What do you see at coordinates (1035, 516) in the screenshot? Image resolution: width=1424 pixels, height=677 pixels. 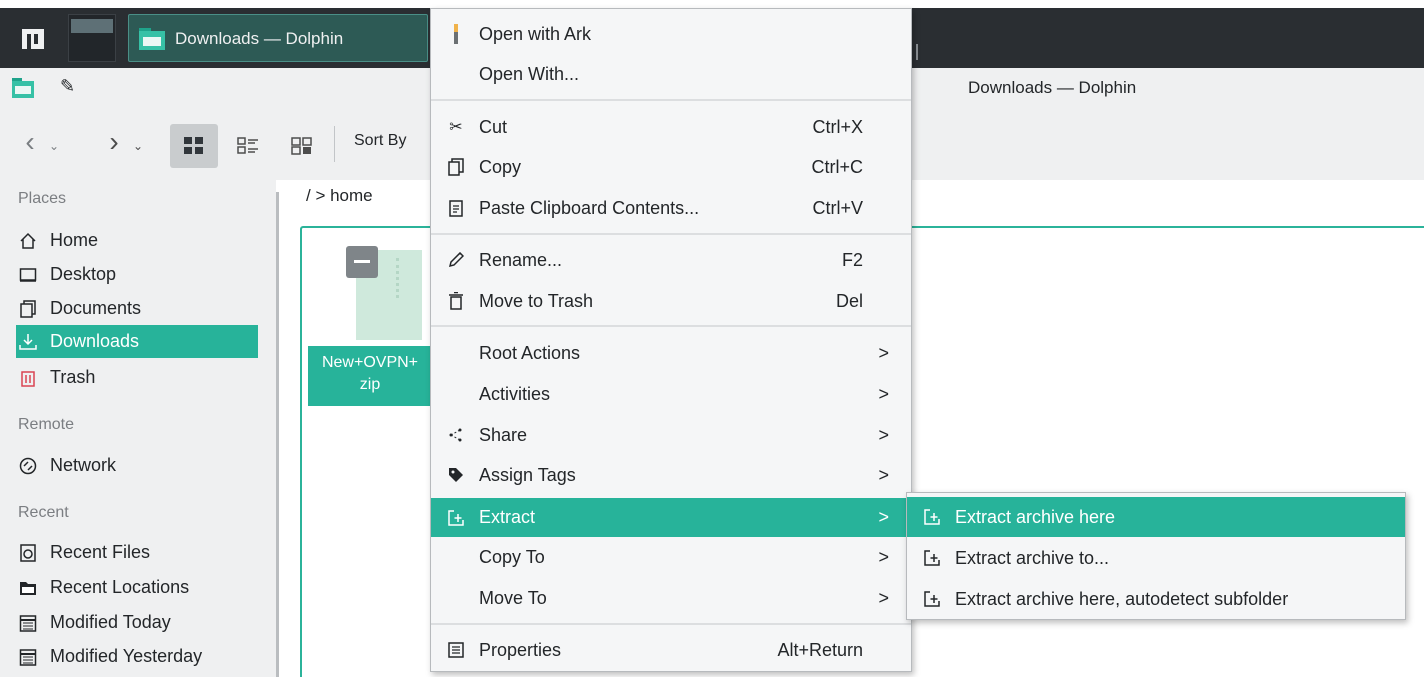 I see `submenu-item-label: Extract archive here` at bounding box center [1035, 516].